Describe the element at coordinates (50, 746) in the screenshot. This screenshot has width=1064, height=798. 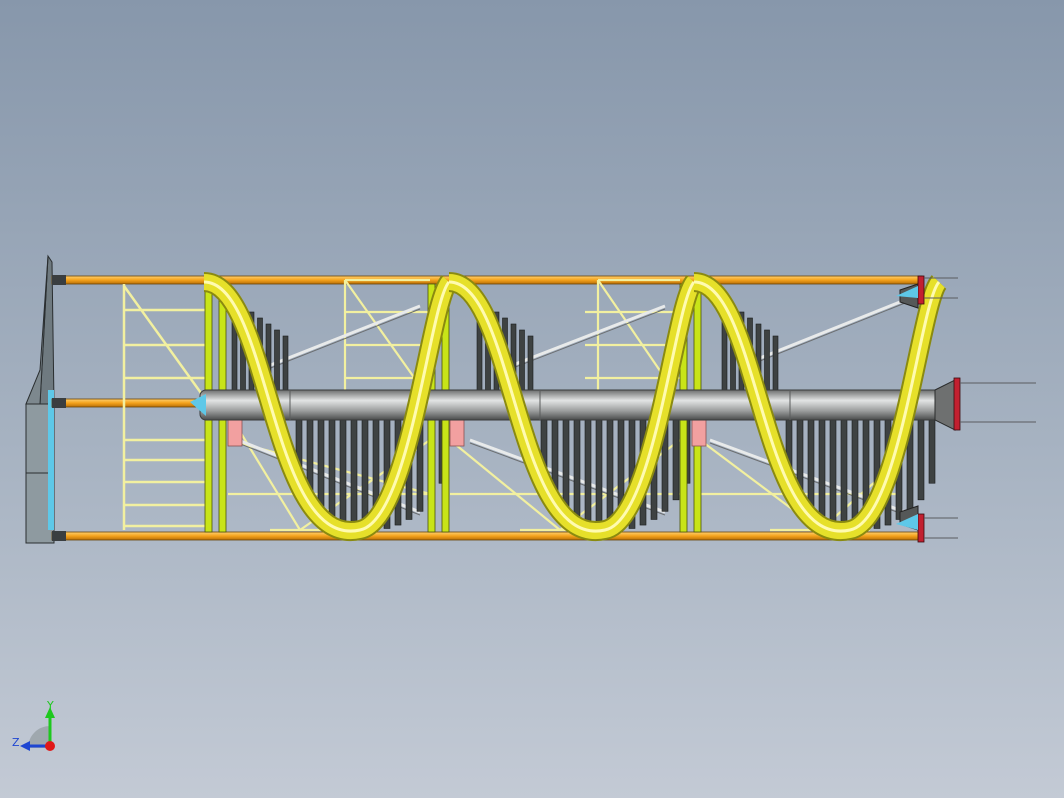
I see `x-axis-dot` at that location.